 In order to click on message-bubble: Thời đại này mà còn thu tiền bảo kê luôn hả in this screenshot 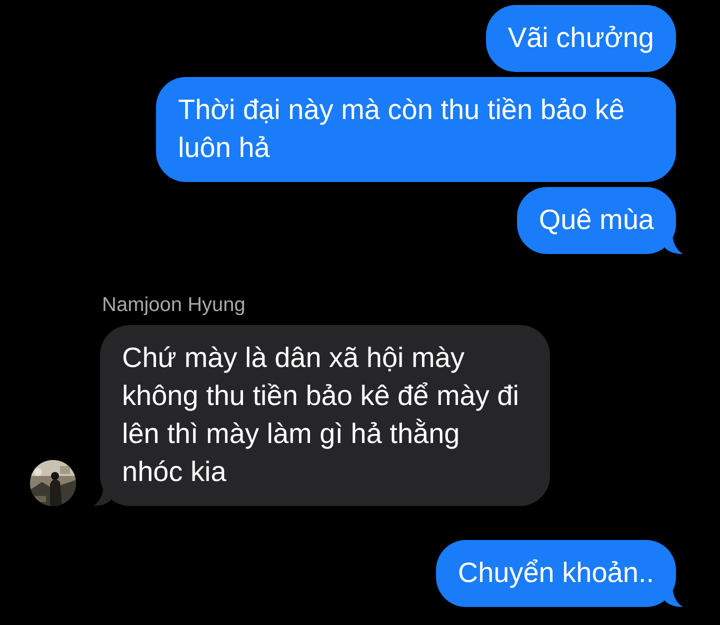, I will do `click(416, 129)`.